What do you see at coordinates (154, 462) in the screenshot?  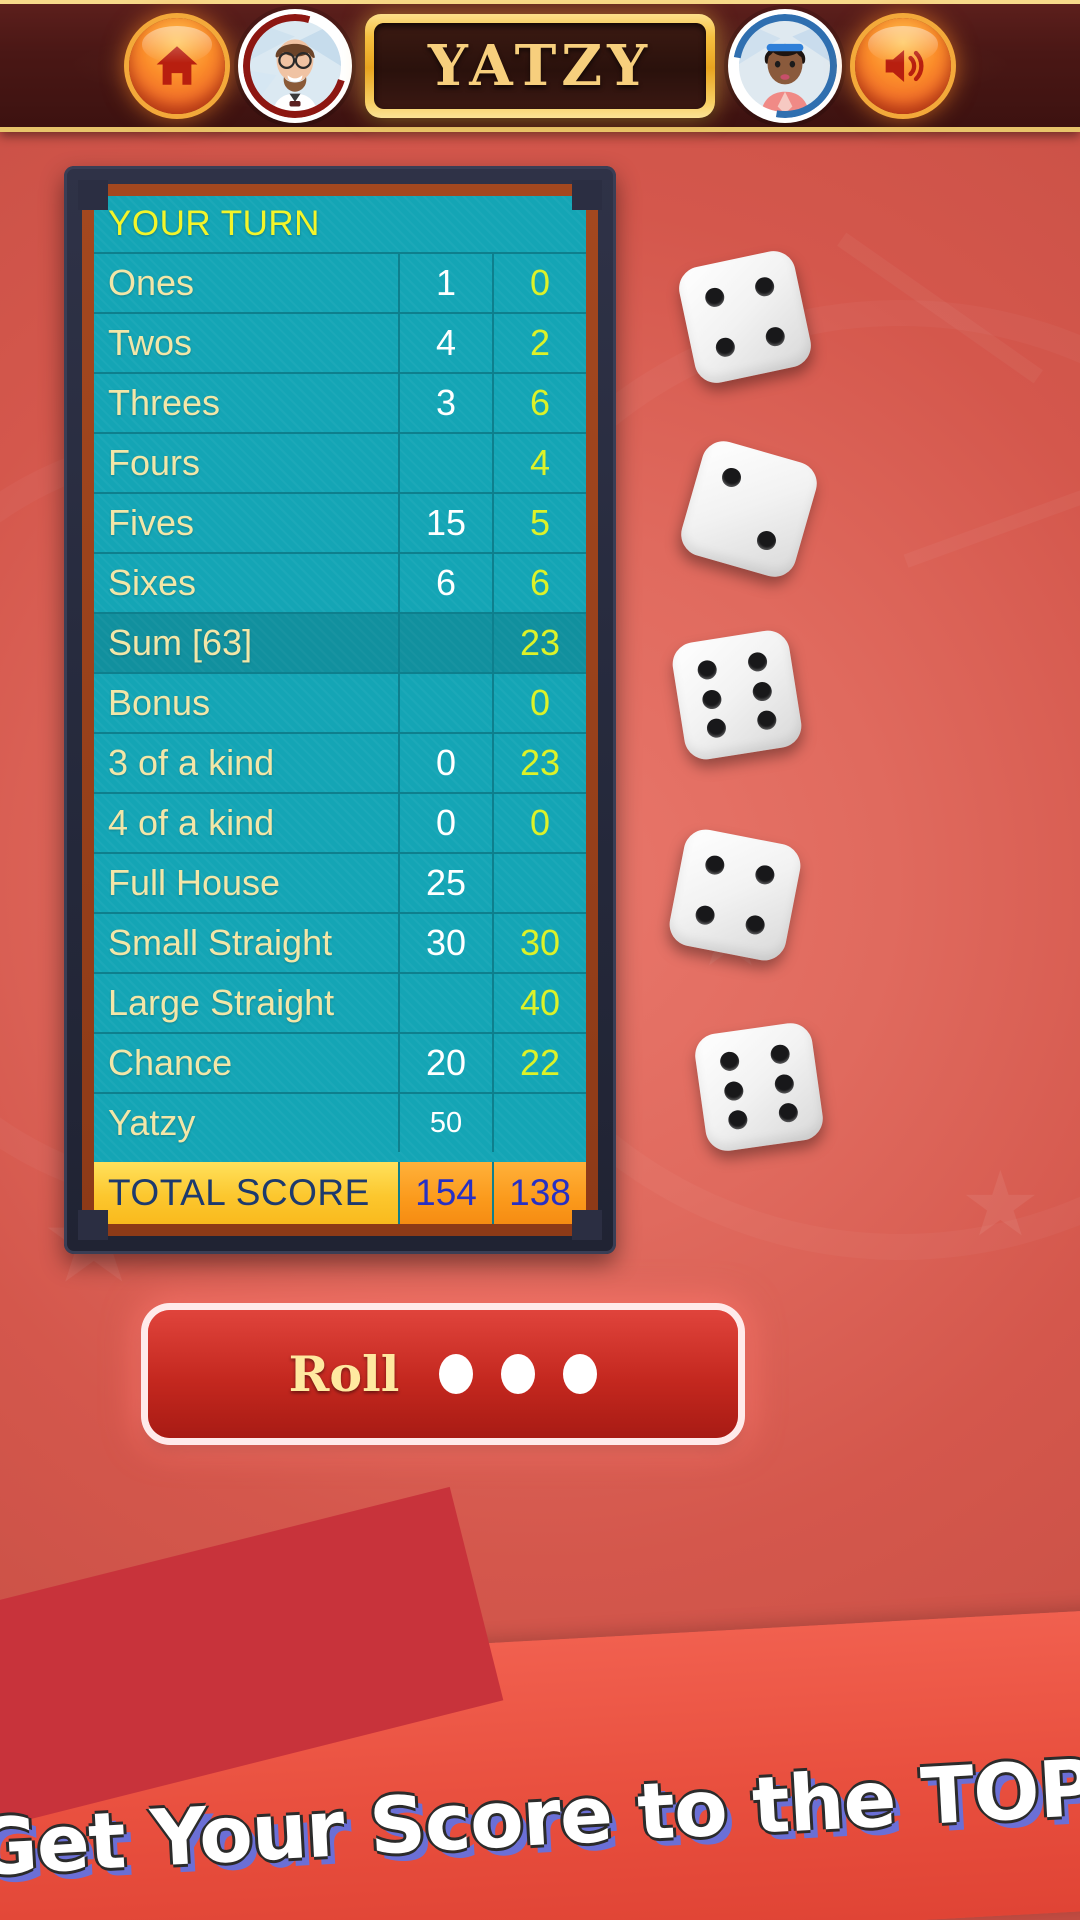 I see `category-label: Fours` at bounding box center [154, 462].